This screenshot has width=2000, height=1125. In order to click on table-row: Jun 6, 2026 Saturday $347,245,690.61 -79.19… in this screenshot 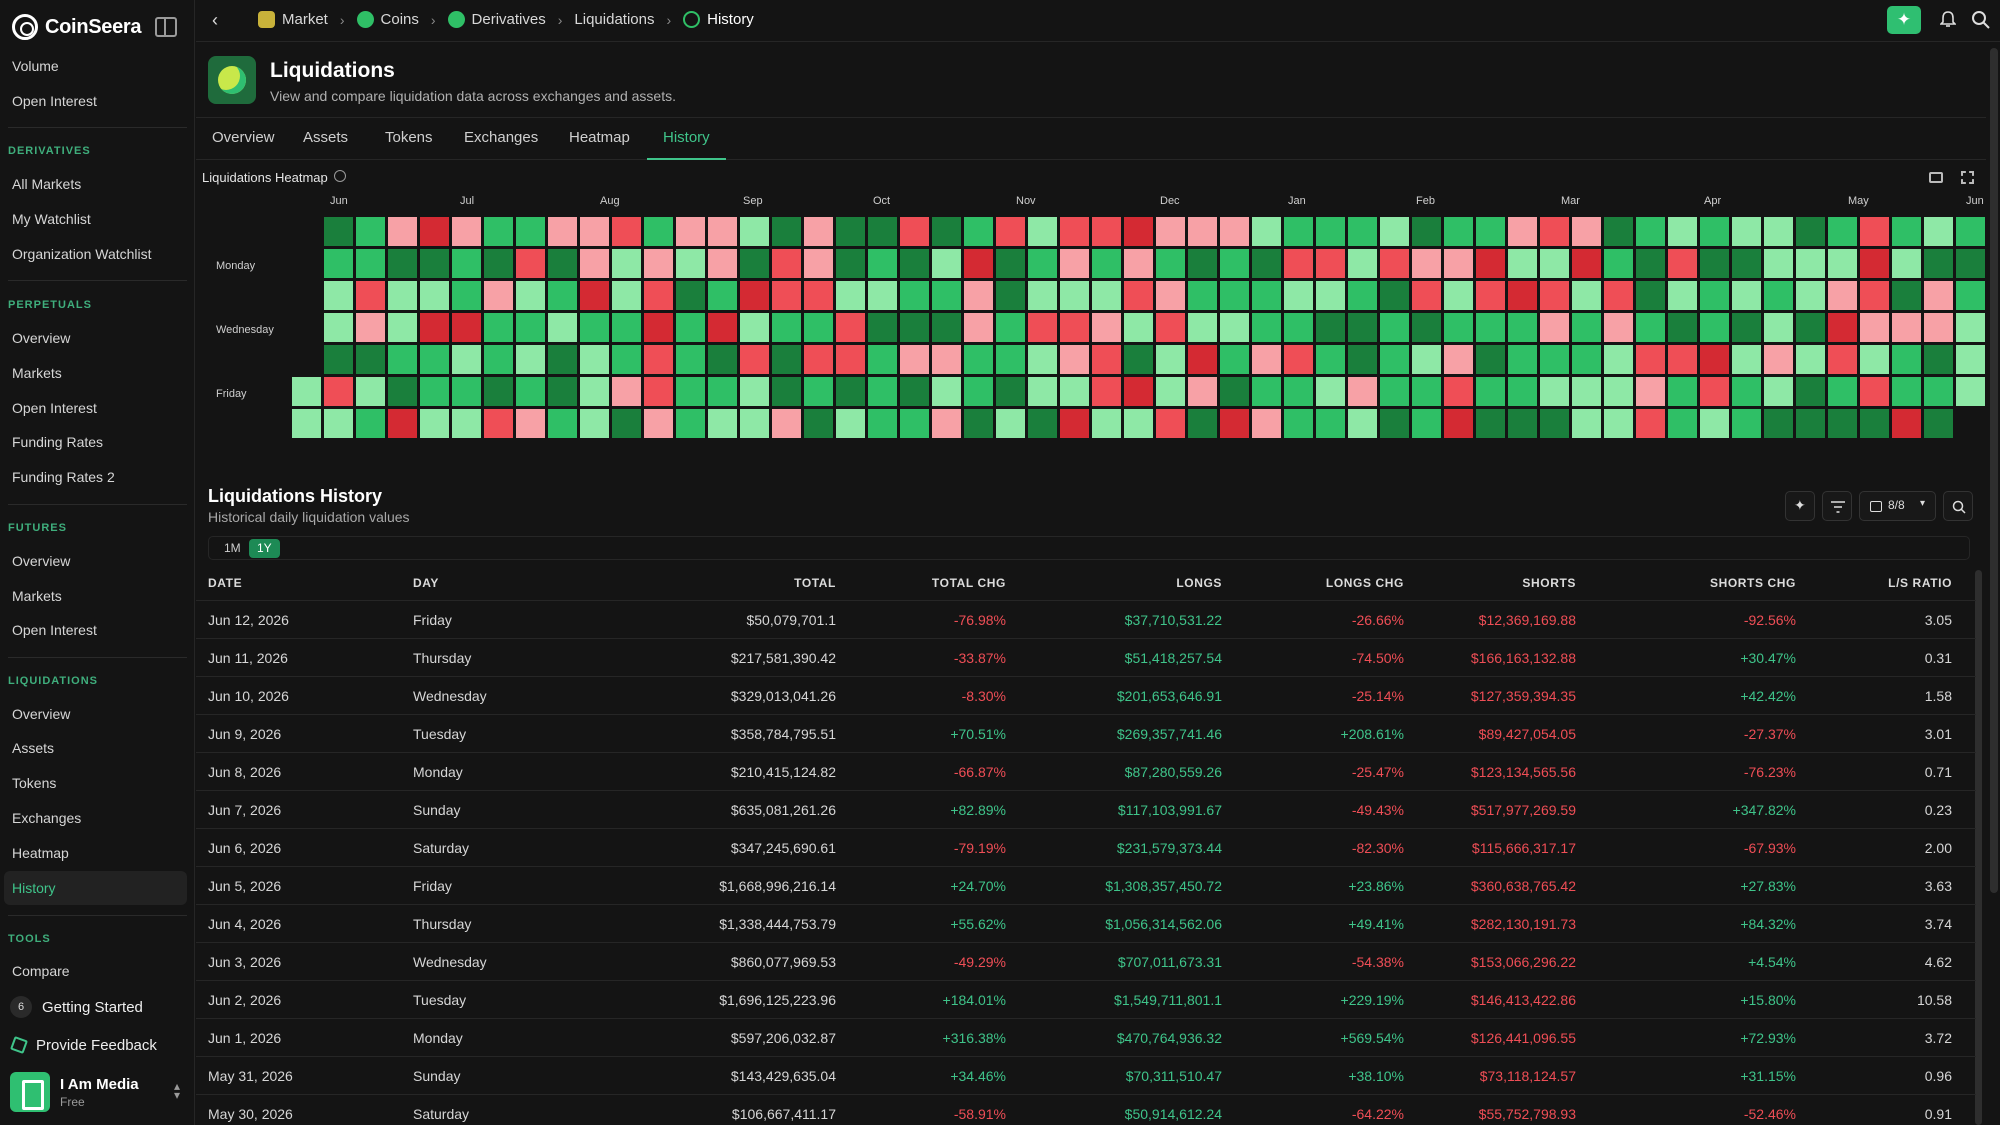, I will do `click(1086, 847)`.